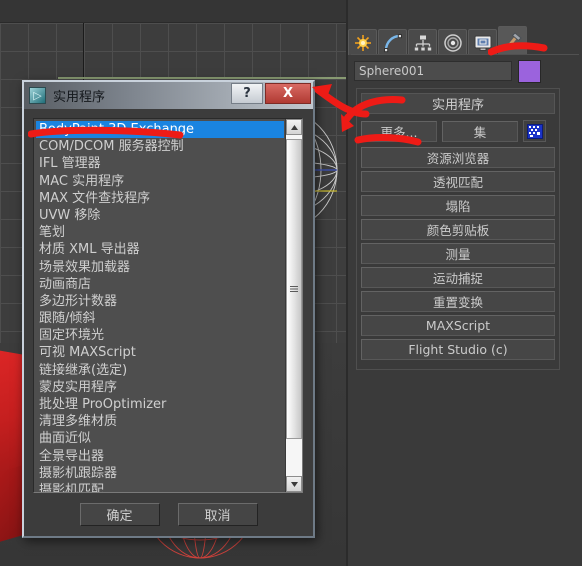 This screenshot has width=582, height=566. What do you see at coordinates (288, 93) in the screenshot?
I see `close-button: X` at bounding box center [288, 93].